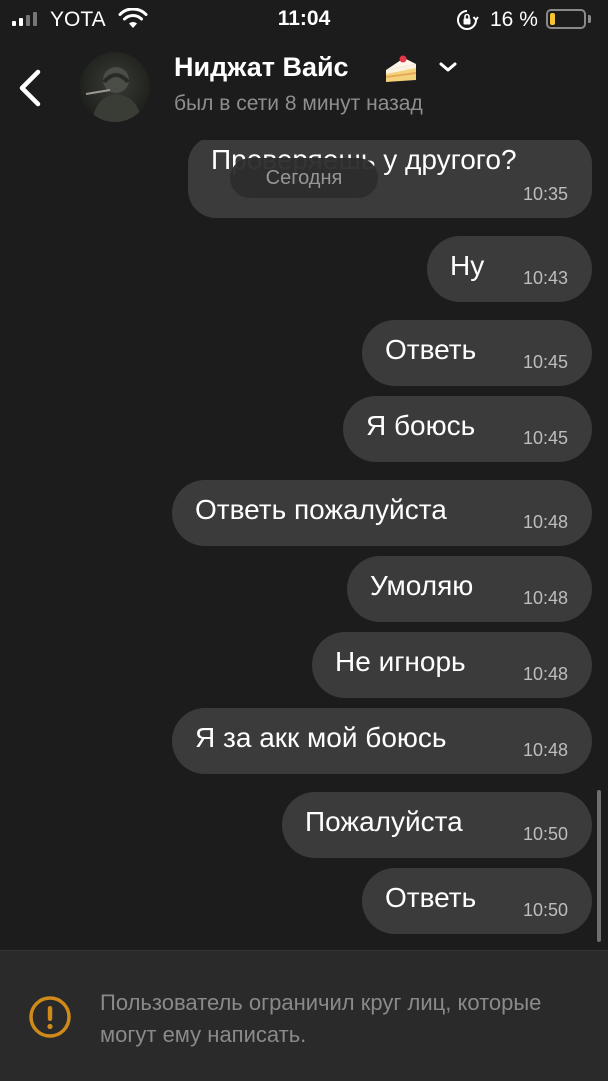  I want to click on message-text: Ну, so click(467, 265).